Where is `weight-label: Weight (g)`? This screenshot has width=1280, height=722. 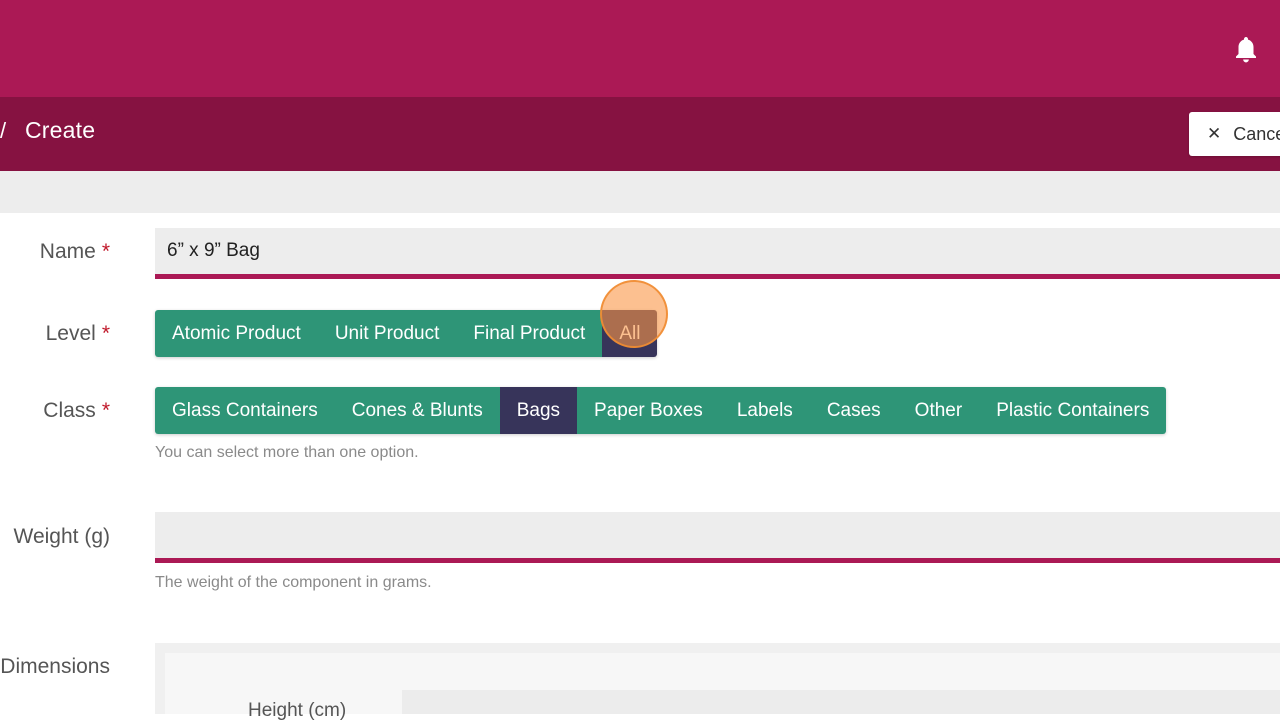
weight-label: Weight (g) is located at coordinates (61, 536).